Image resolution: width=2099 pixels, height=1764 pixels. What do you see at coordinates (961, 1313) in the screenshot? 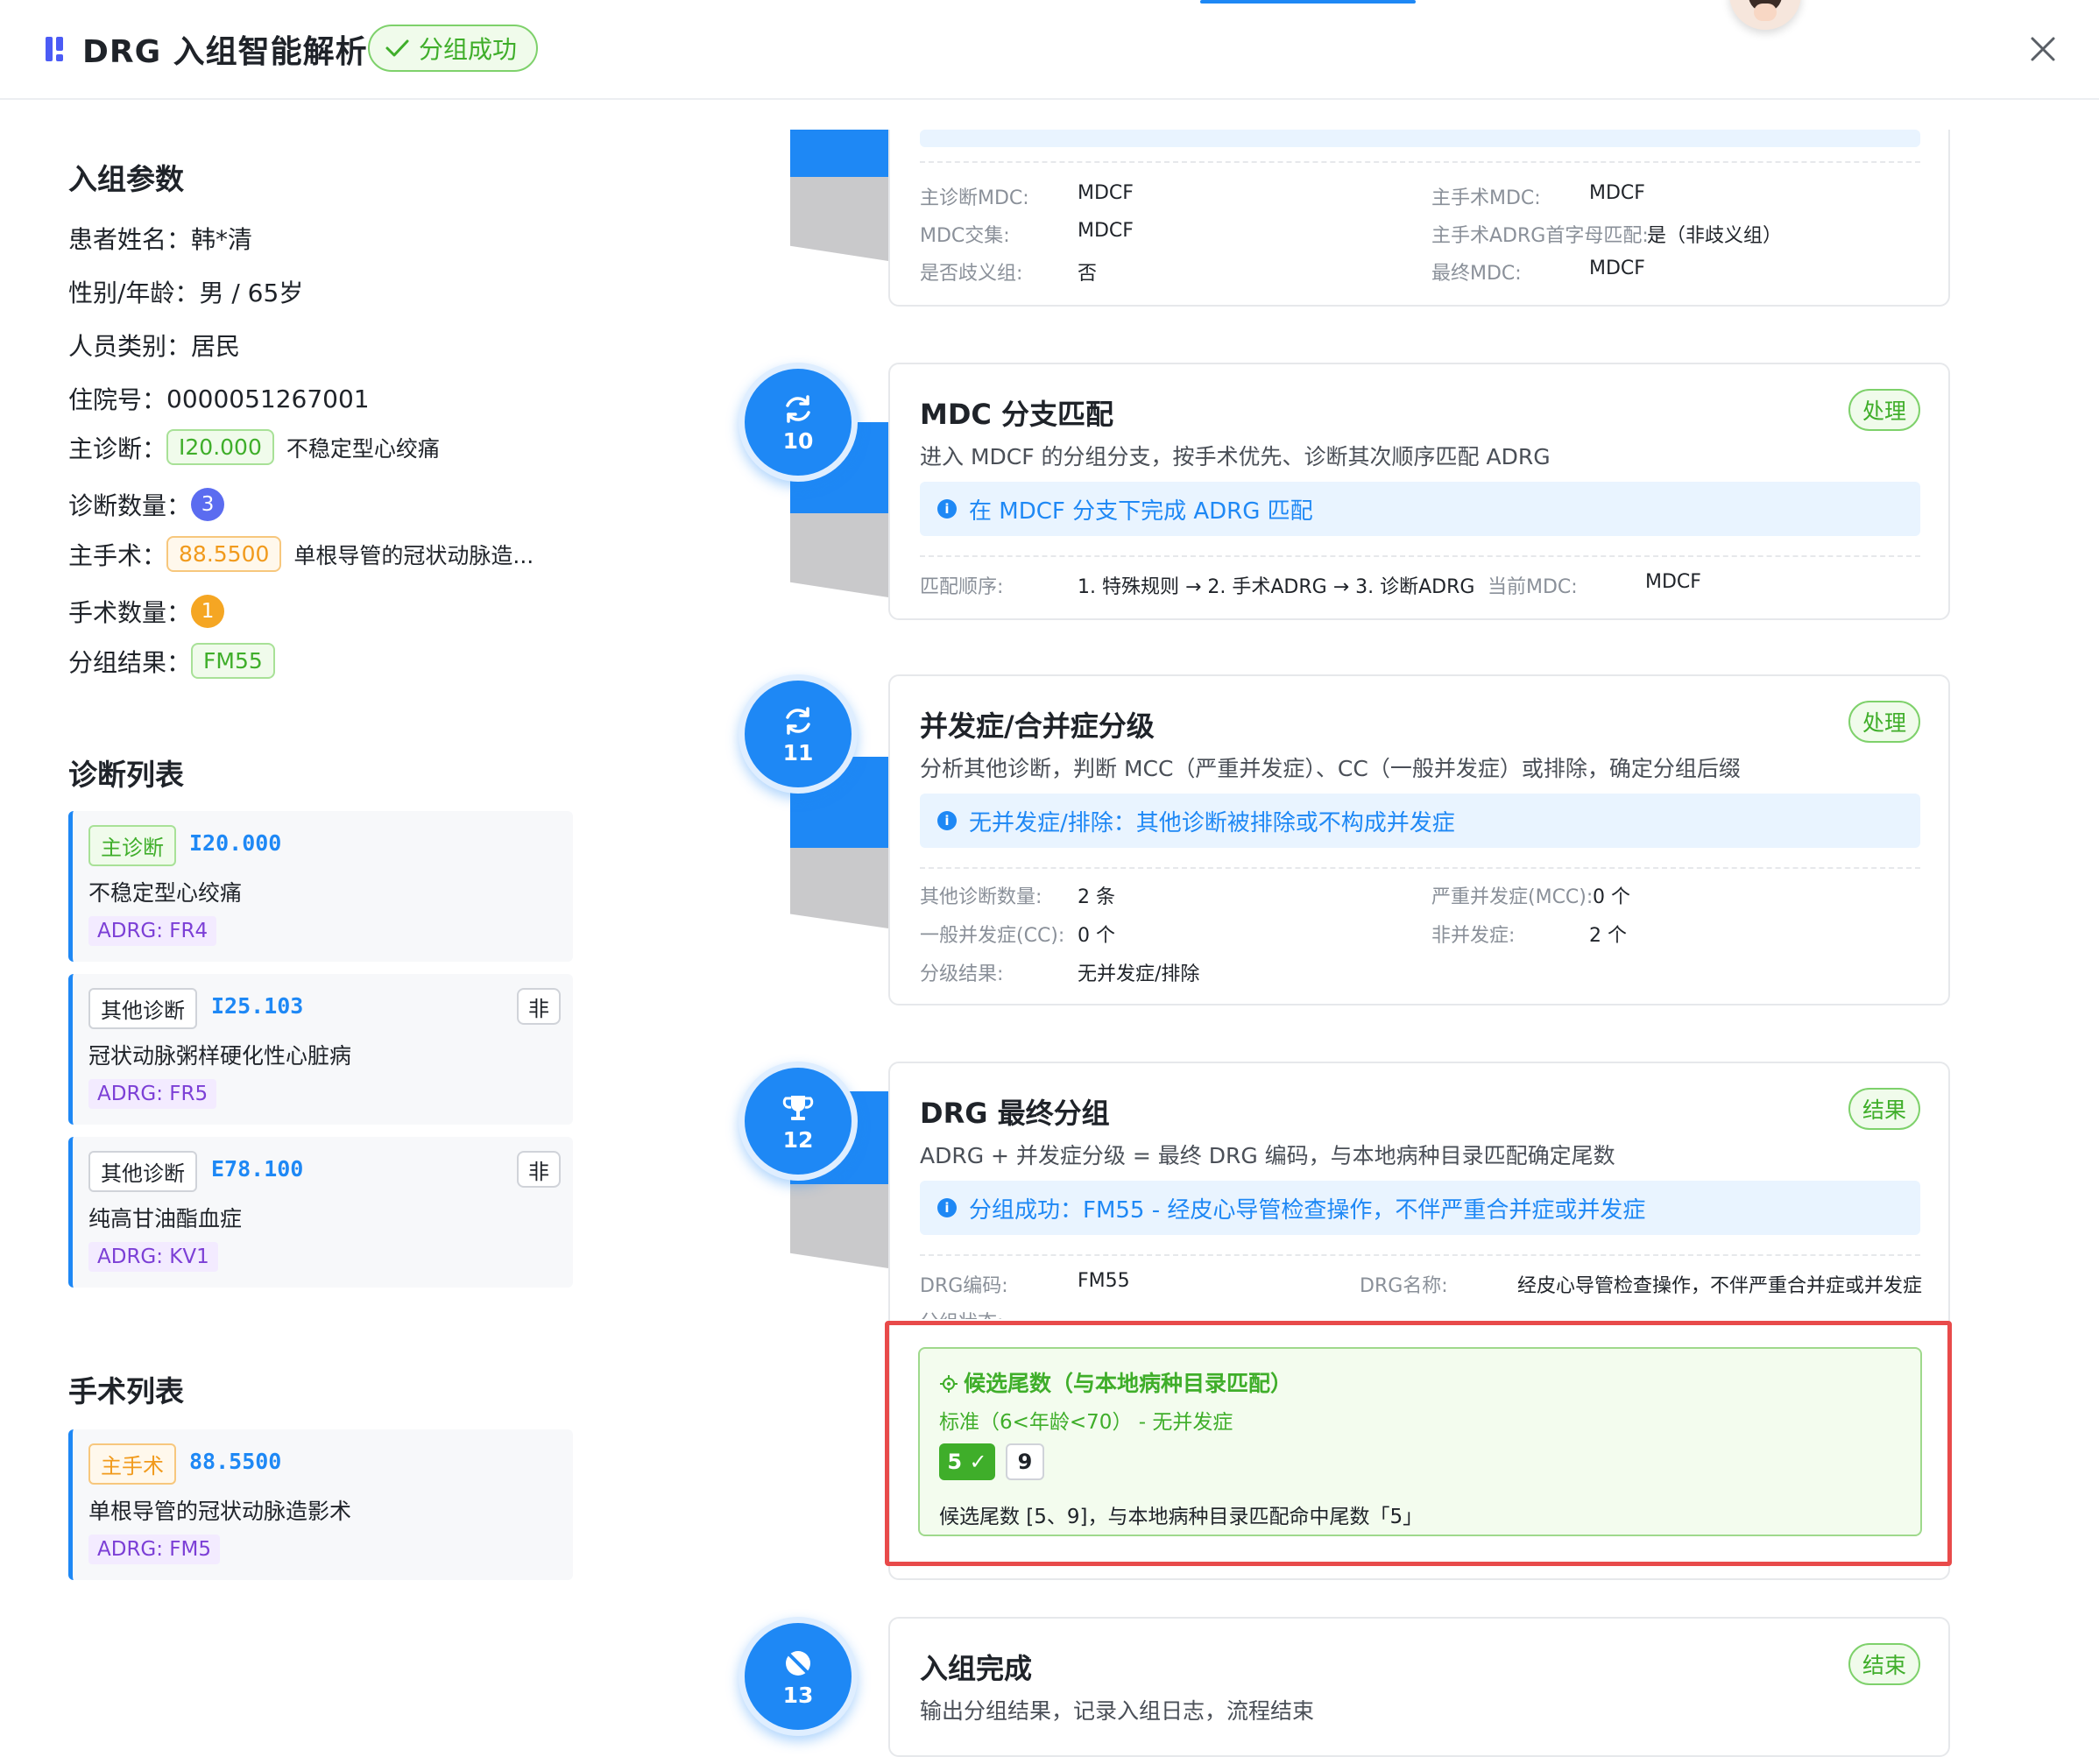
I see `kv-row: 分组状态:成功` at bounding box center [961, 1313].